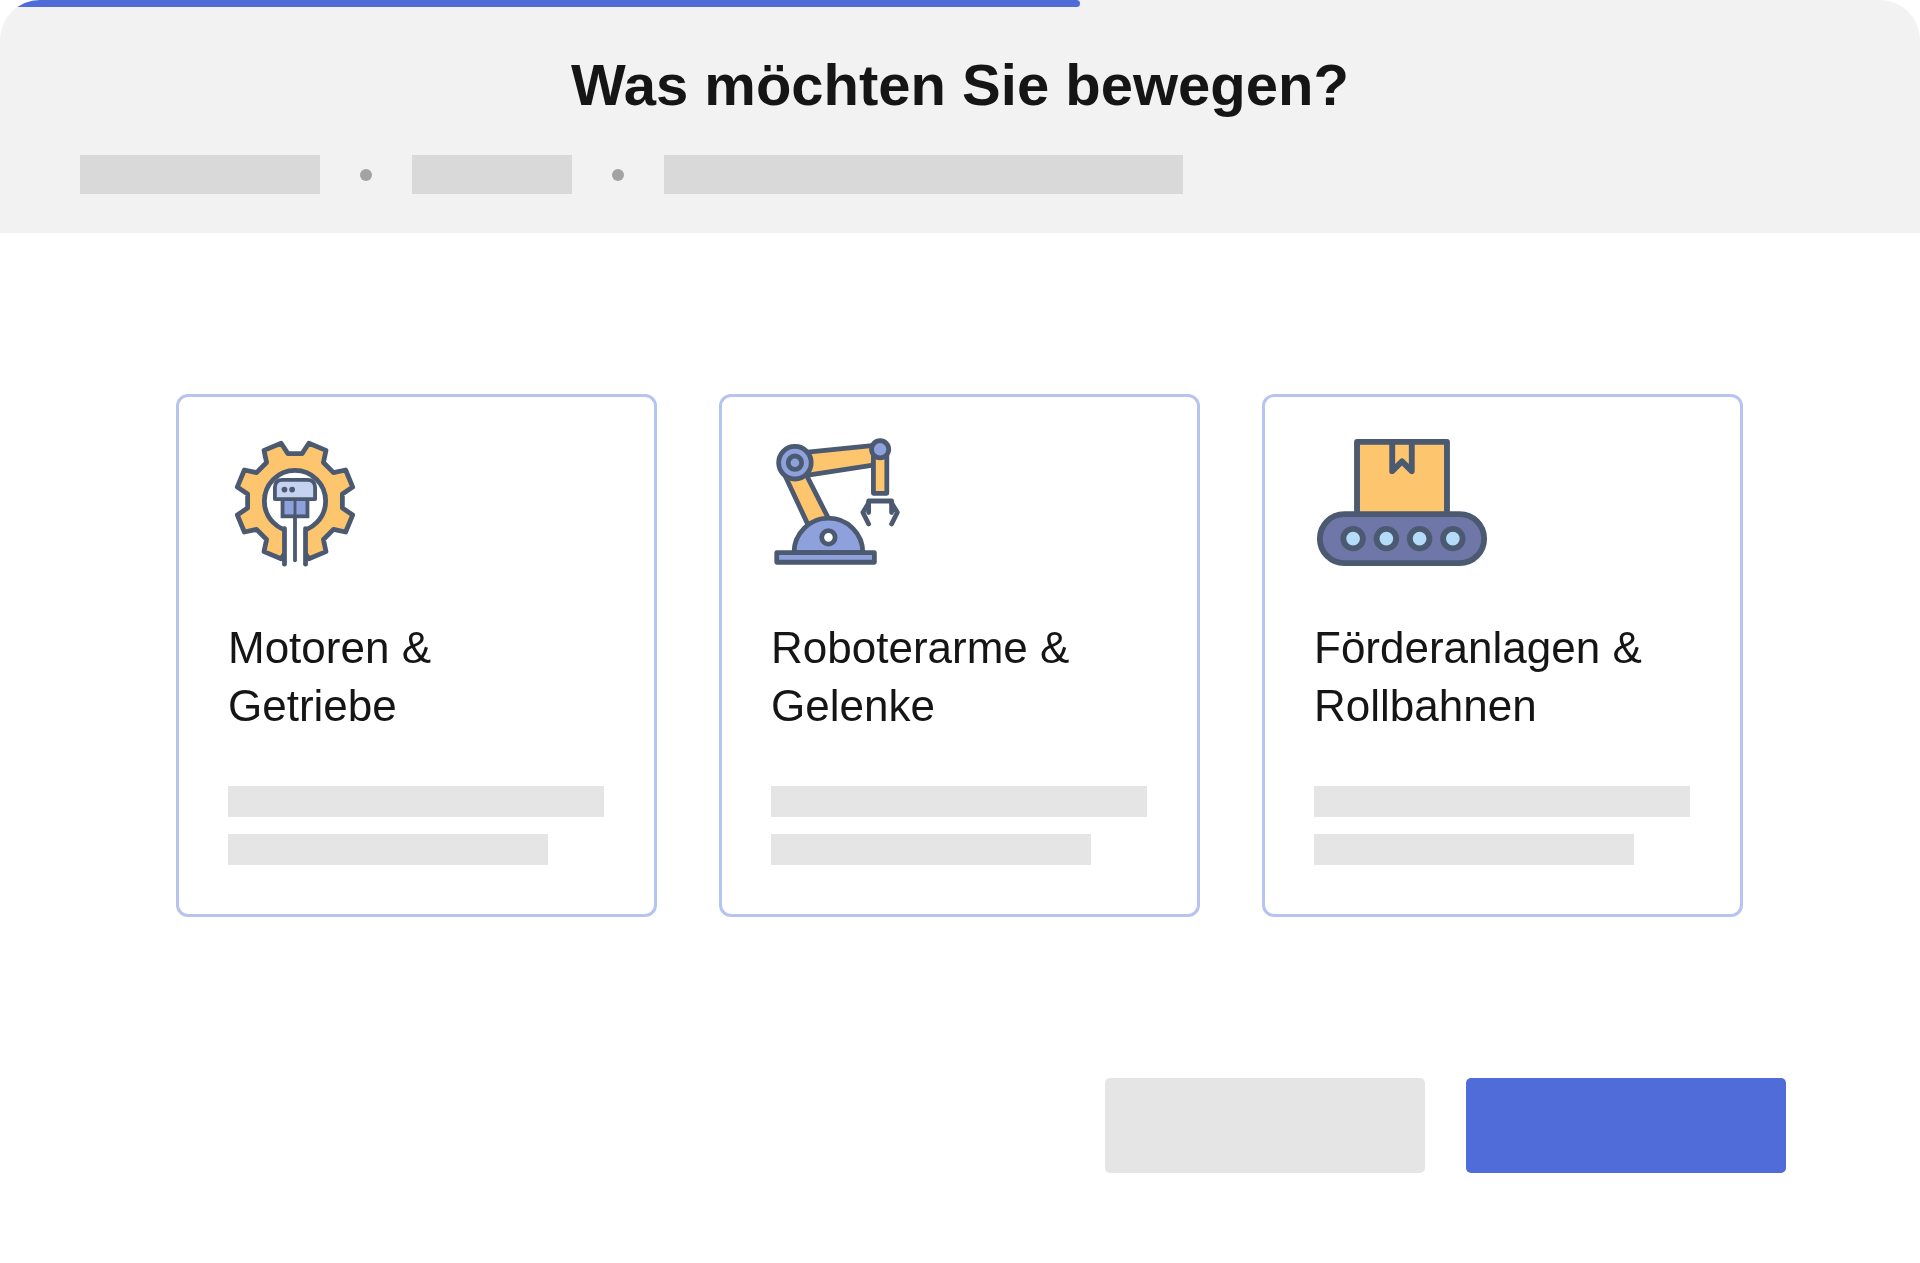  What do you see at coordinates (330, 677) in the screenshot?
I see `card-title: Motoren & Getriebe` at bounding box center [330, 677].